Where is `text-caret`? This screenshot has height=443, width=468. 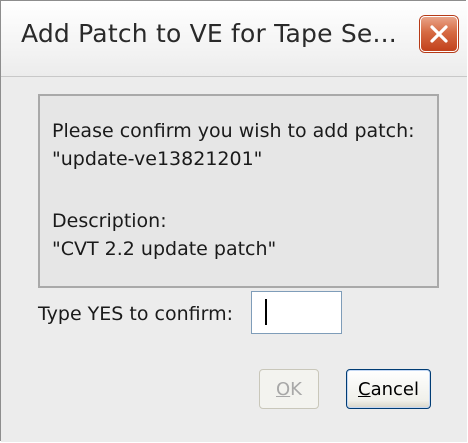 text-caret is located at coordinates (266, 312).